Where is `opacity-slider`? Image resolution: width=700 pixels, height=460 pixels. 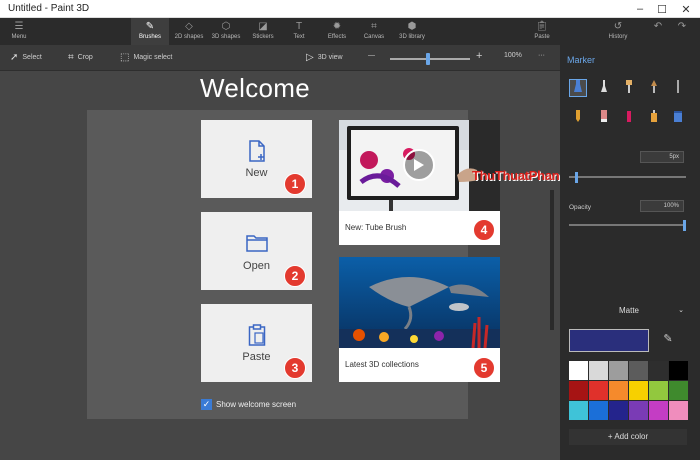
opacity-slider is located at coordinates (627, 225).